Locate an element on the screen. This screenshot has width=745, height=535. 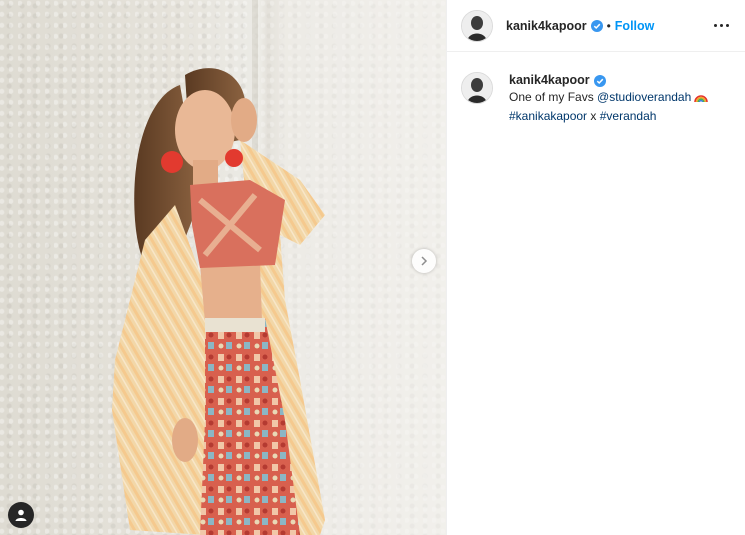
more-options-icon is located at coordinates (722, 26).